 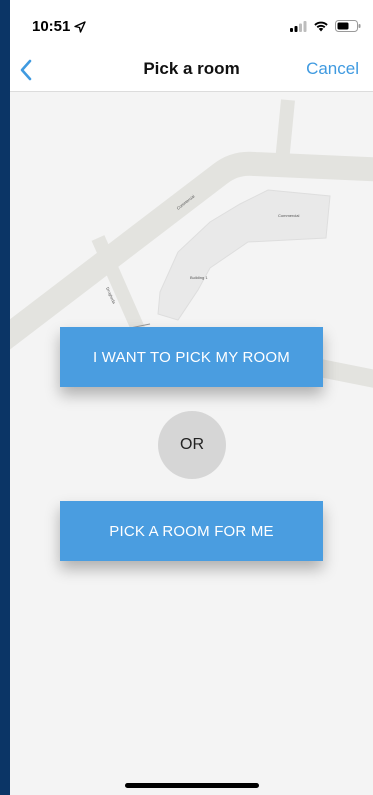 What do you see at coordinates (191, 70) in the screenshot?
I see `nav-bar: Pick a room Cancel` at bounding box center [191, 70].